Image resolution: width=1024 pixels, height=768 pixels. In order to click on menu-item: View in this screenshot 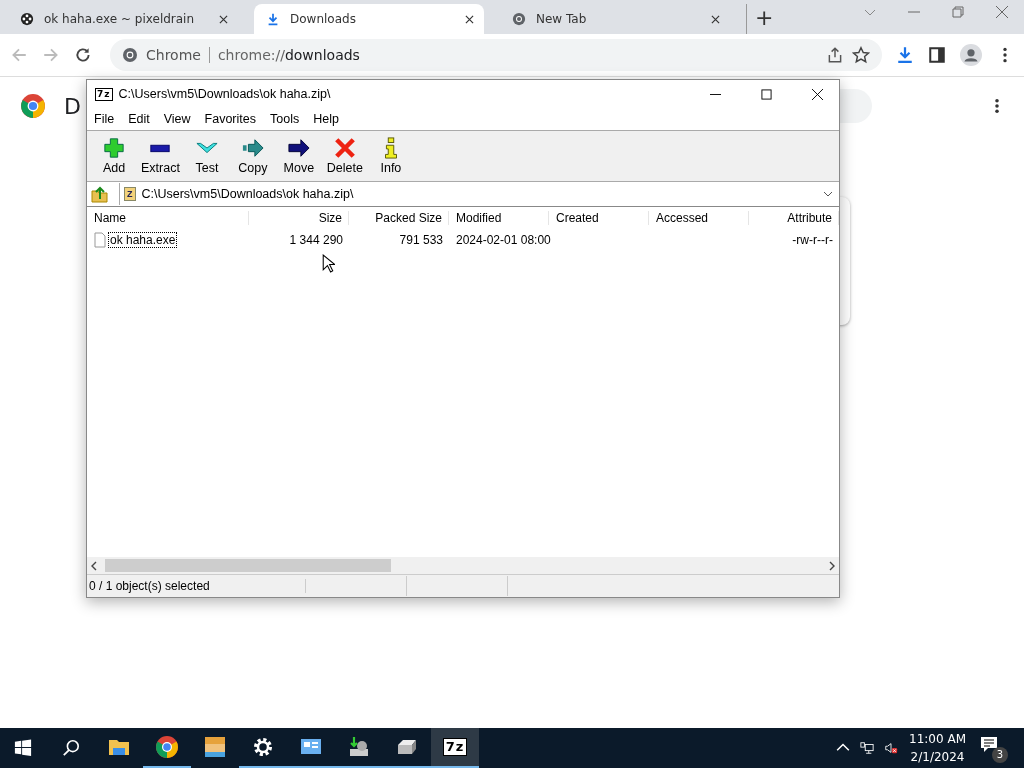, I will do `click(177, 119)`.